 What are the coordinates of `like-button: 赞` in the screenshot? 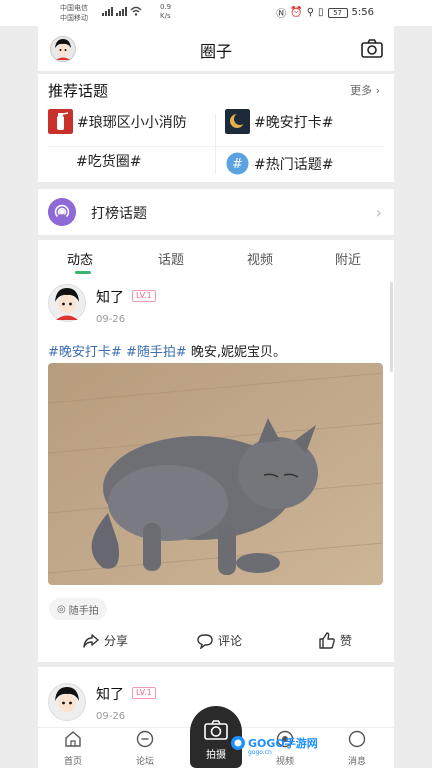 It's located at (335, 640).